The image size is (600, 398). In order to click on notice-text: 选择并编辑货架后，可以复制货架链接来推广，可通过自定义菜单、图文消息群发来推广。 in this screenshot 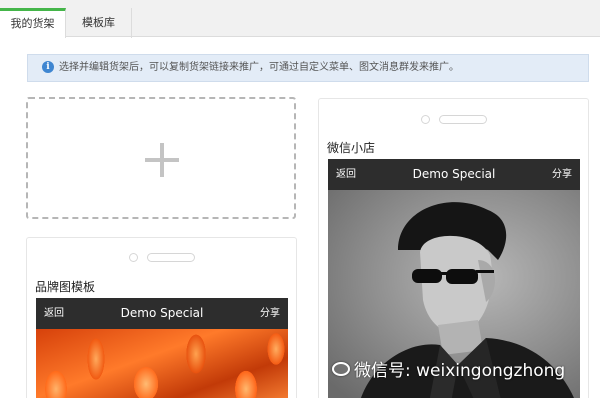, I will do `click(259, 67)`.